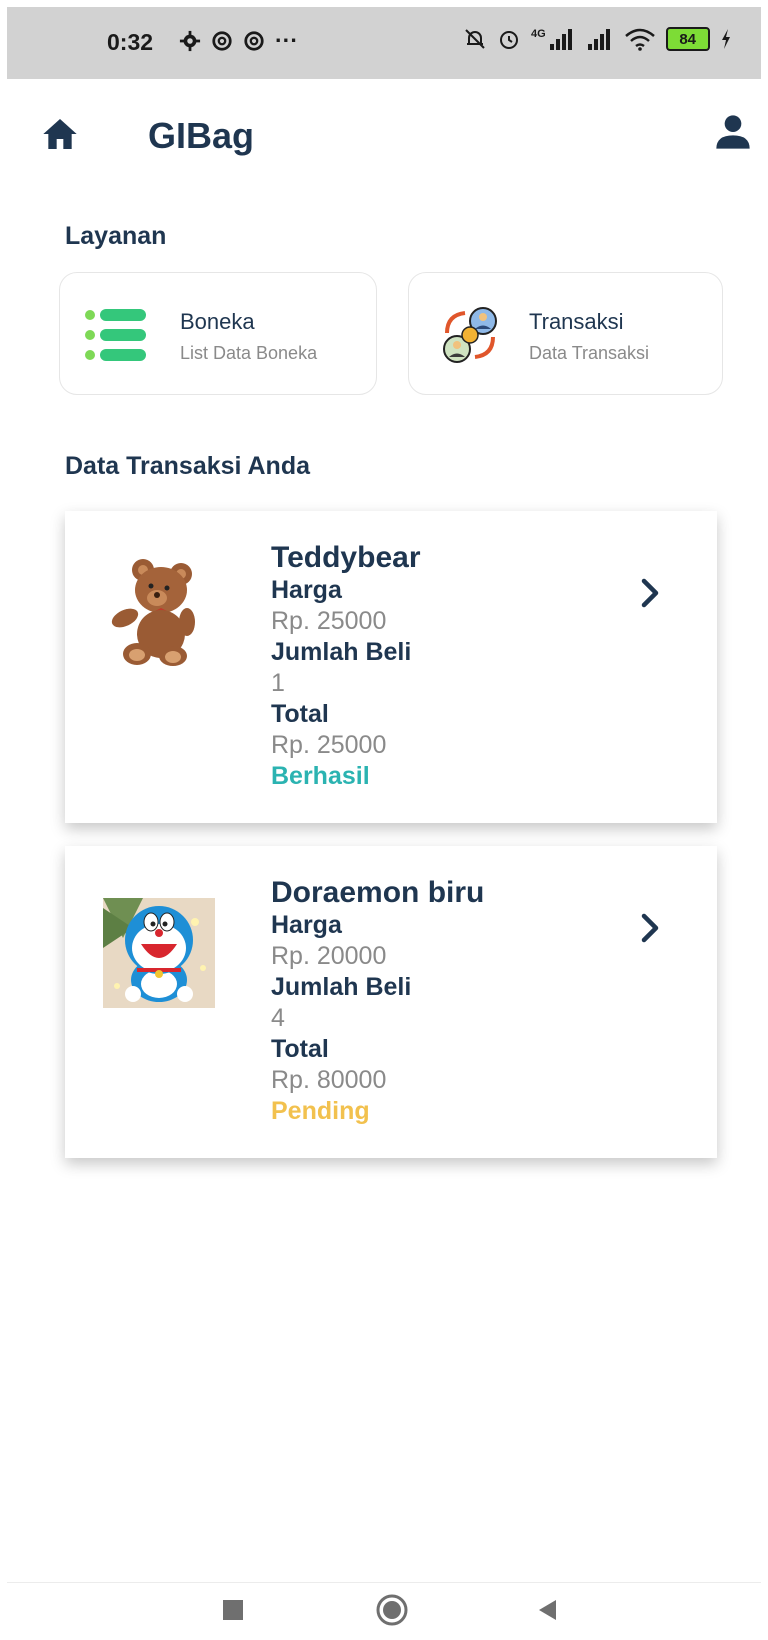 This screenshot has width=768, height=1640. What do you see at coordinates (188, 466) in the screenshot?
I see `transactions-title: Data Transaksi Anda` at bounding box center [188, 466].